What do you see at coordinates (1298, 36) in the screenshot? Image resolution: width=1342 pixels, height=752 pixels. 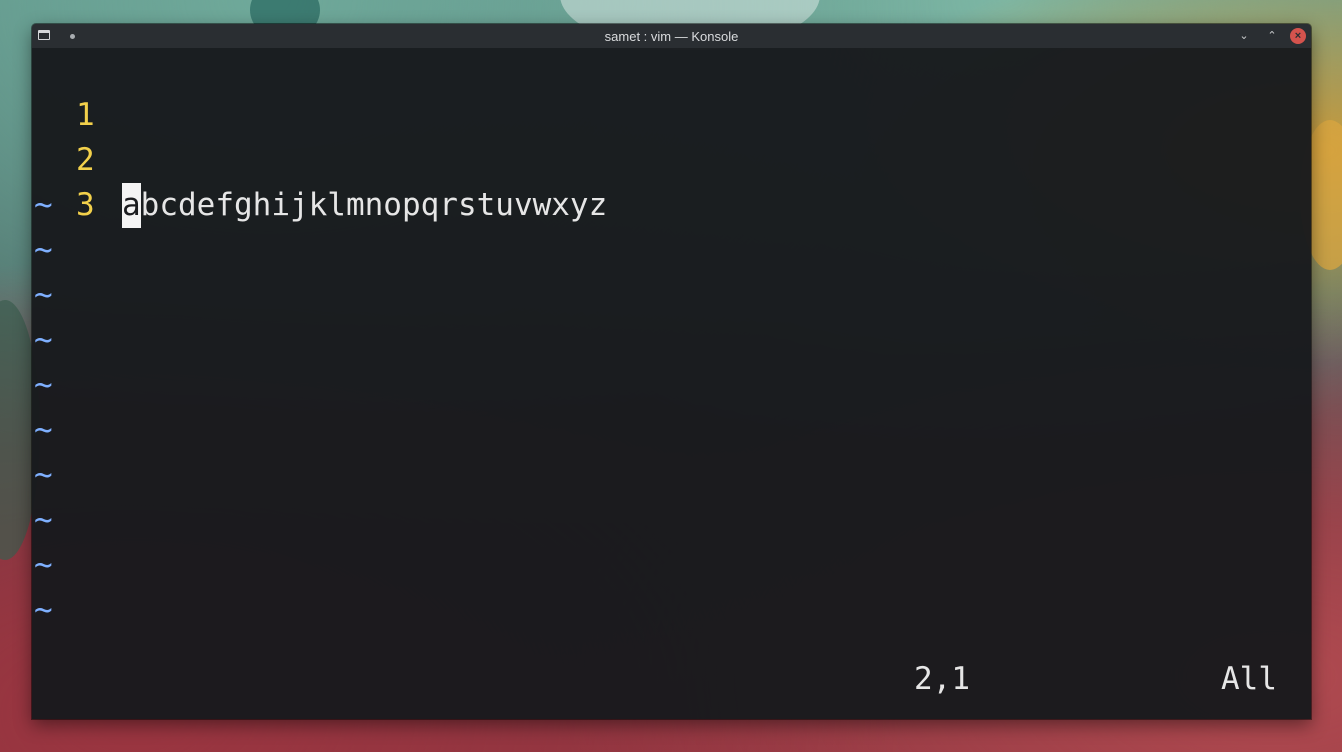 I see `close-button: ×` at bounding box center [1298, 36].